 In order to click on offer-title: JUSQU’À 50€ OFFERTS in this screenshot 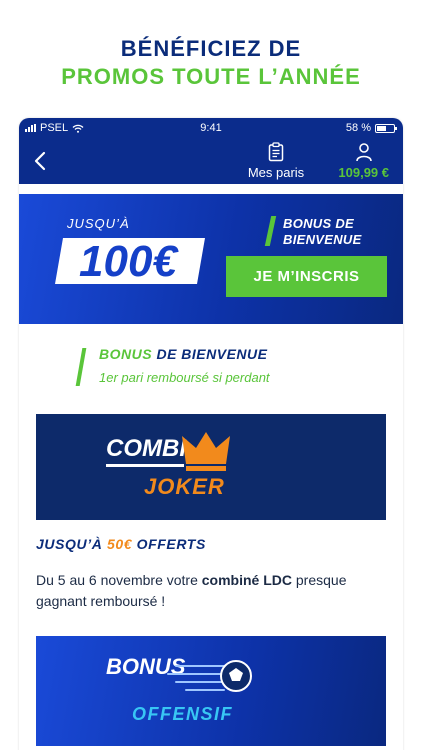, I will do `click(121, 544)`.